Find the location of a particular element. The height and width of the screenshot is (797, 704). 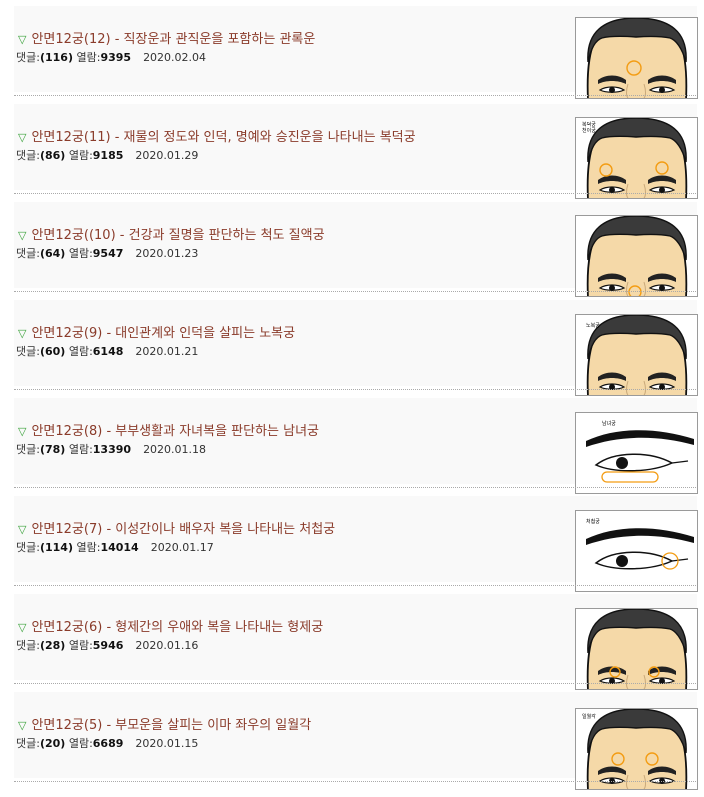

view-count: 6689 is located at coordinates (108, 743).